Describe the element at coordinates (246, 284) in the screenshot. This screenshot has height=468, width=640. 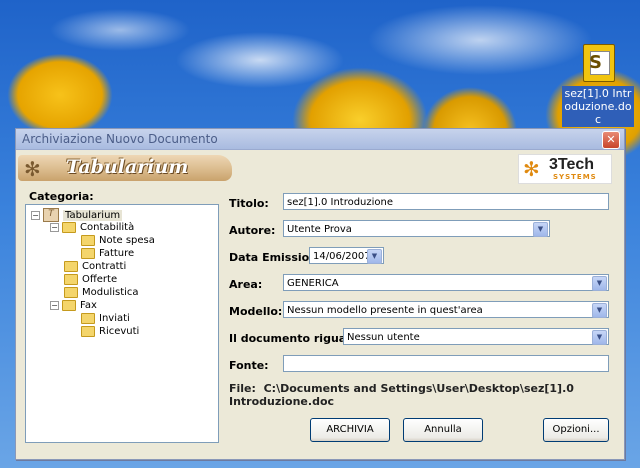
I see `area-label: Area:` at that location.